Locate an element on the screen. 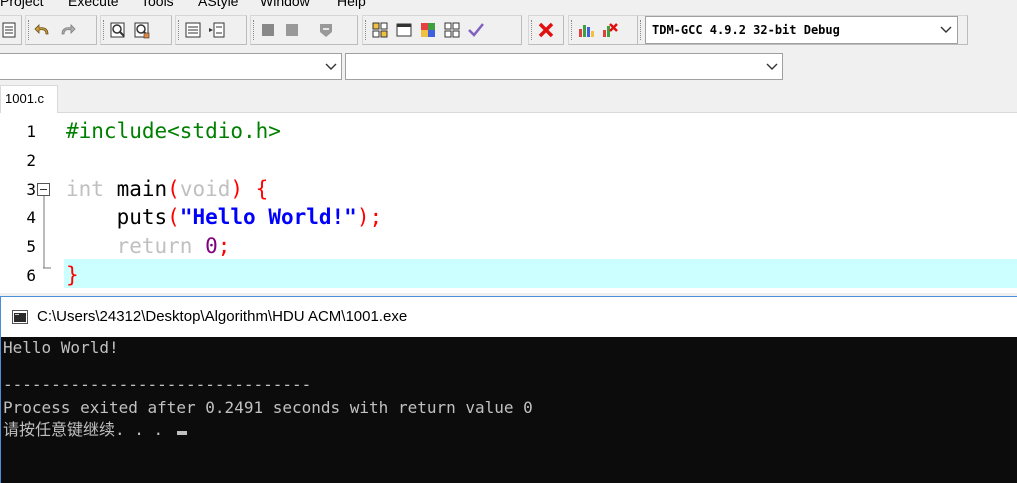  toolbar-group-stop is located at coordinates (546, 30).